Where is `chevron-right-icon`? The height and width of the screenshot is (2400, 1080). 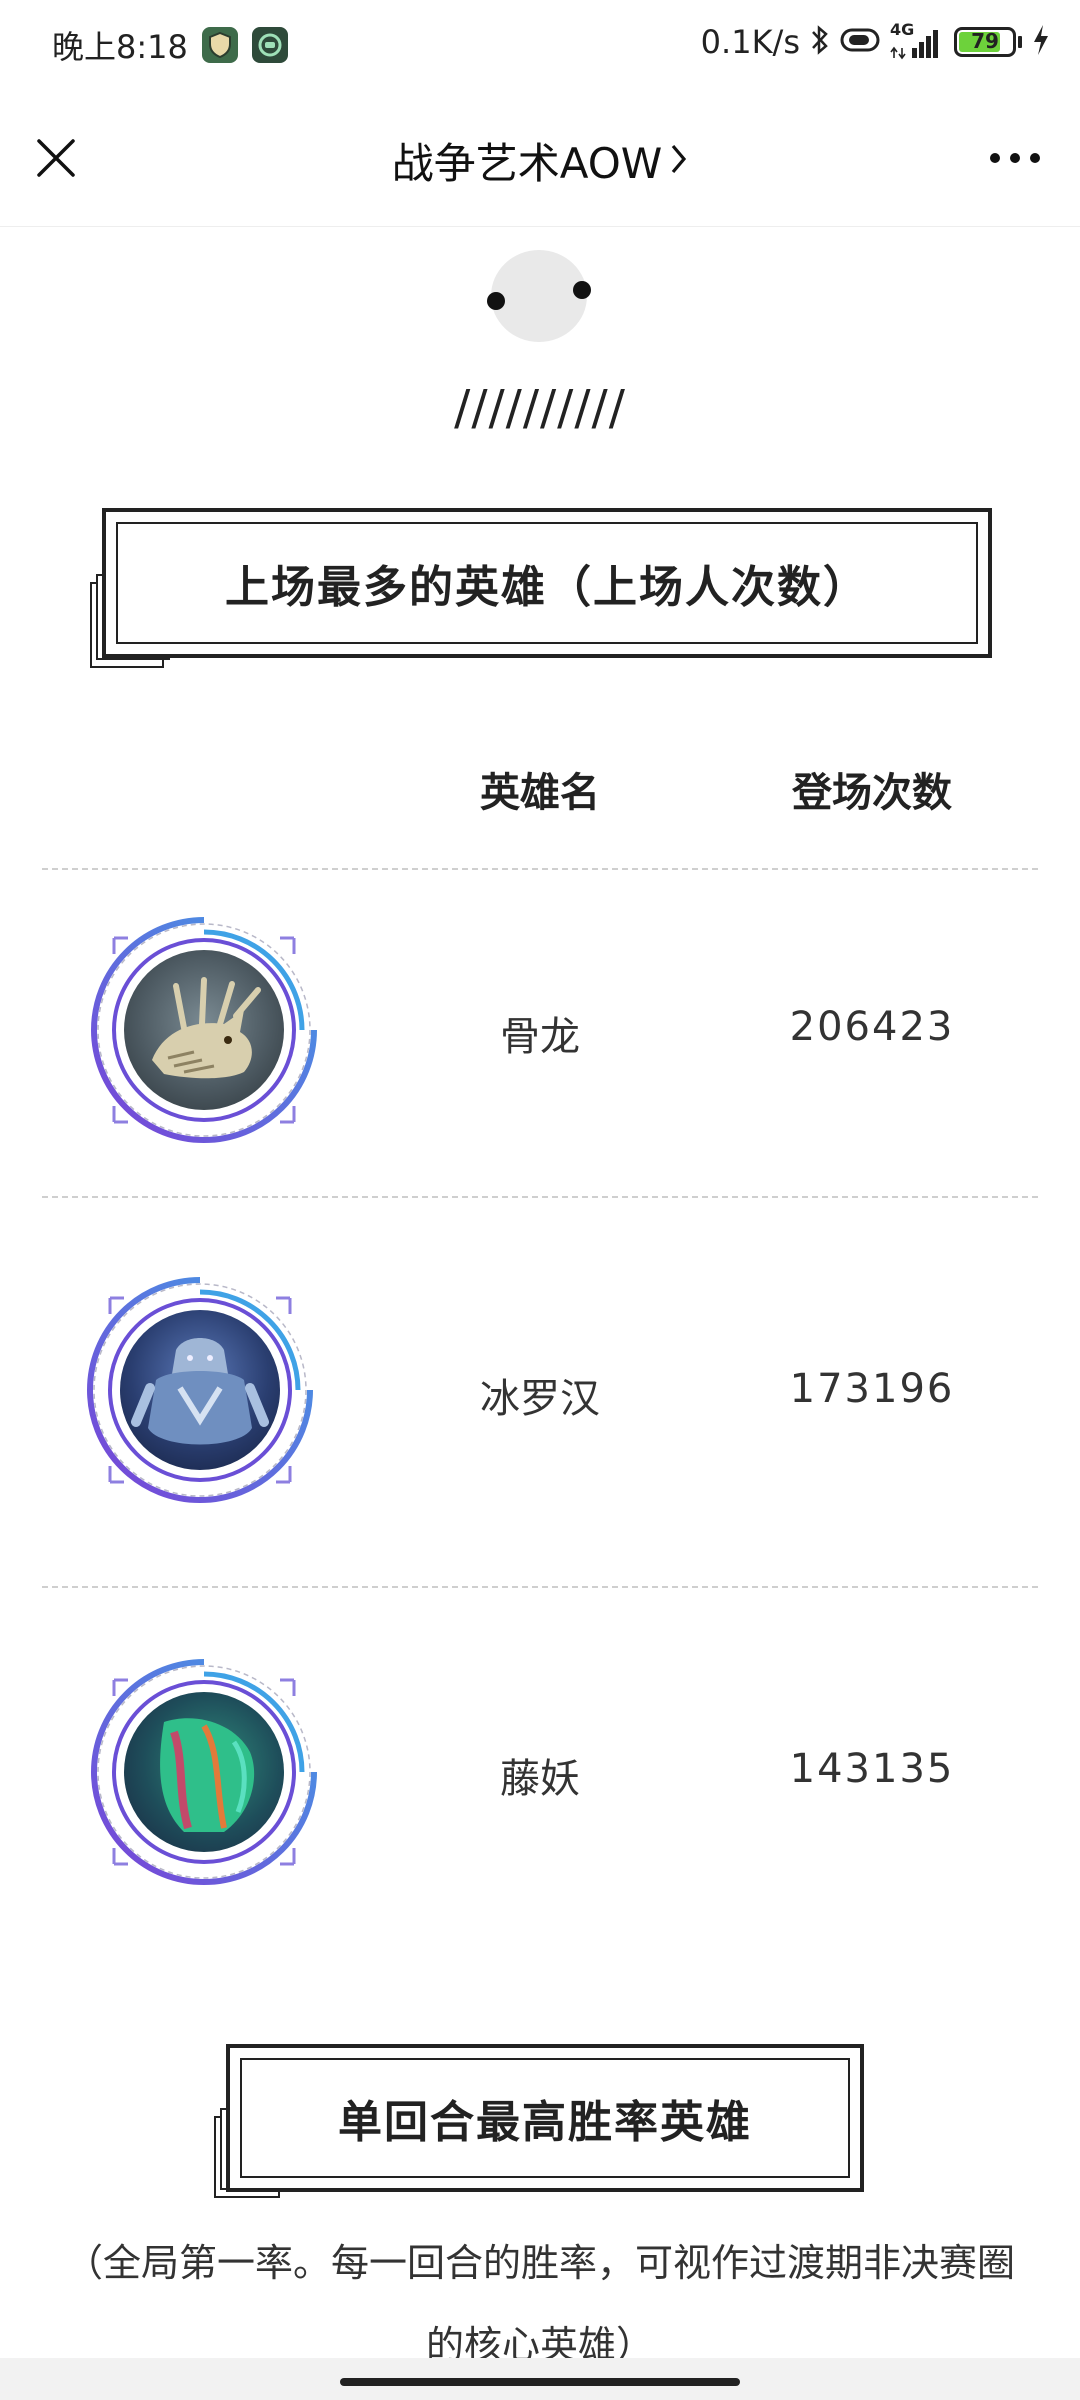
chevron-right-icon is located at coordinates (679, 161).